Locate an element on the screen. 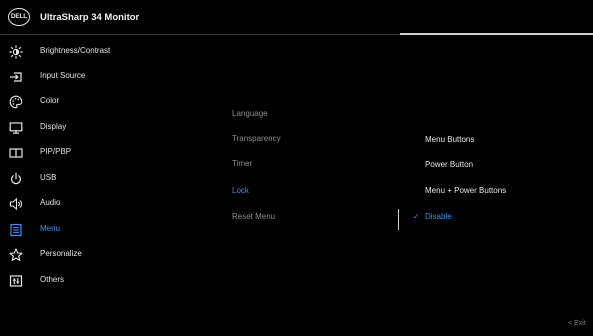  usb-icon is located at coordinates (16, 178).